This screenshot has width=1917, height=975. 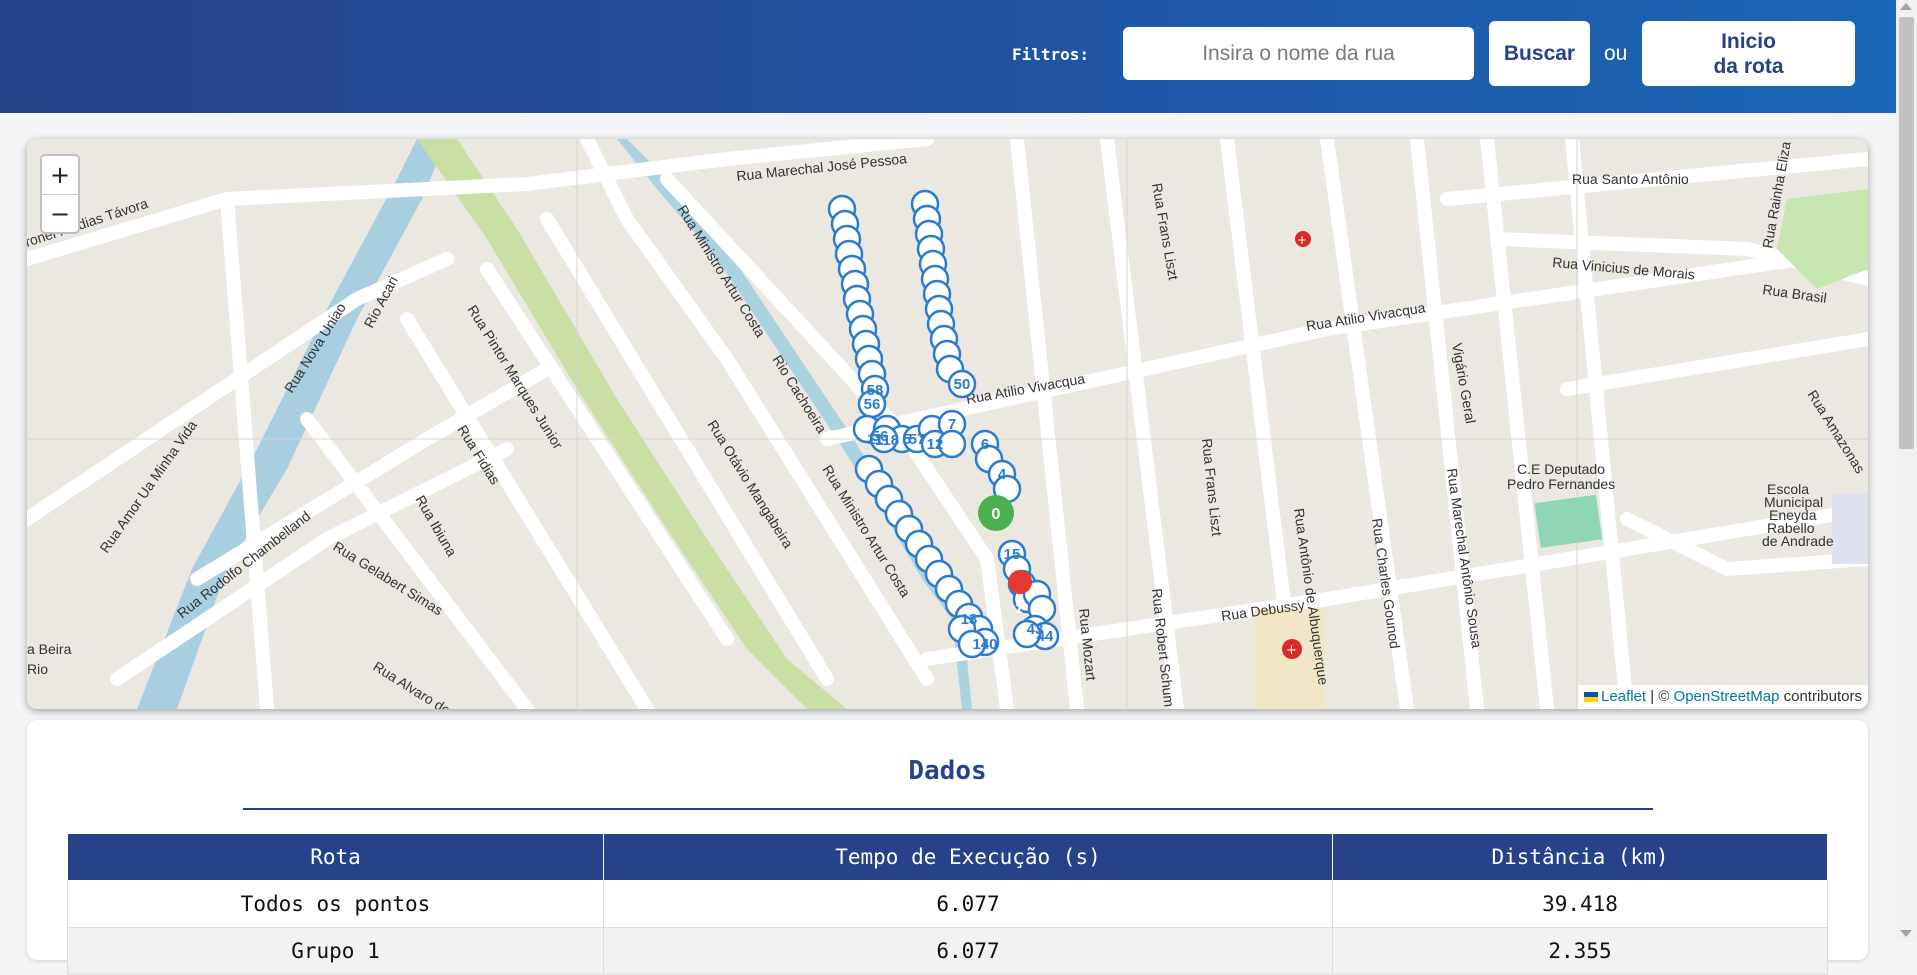 I want to click on scroll-up-arrow-icon, so click(x=1906, y=6).